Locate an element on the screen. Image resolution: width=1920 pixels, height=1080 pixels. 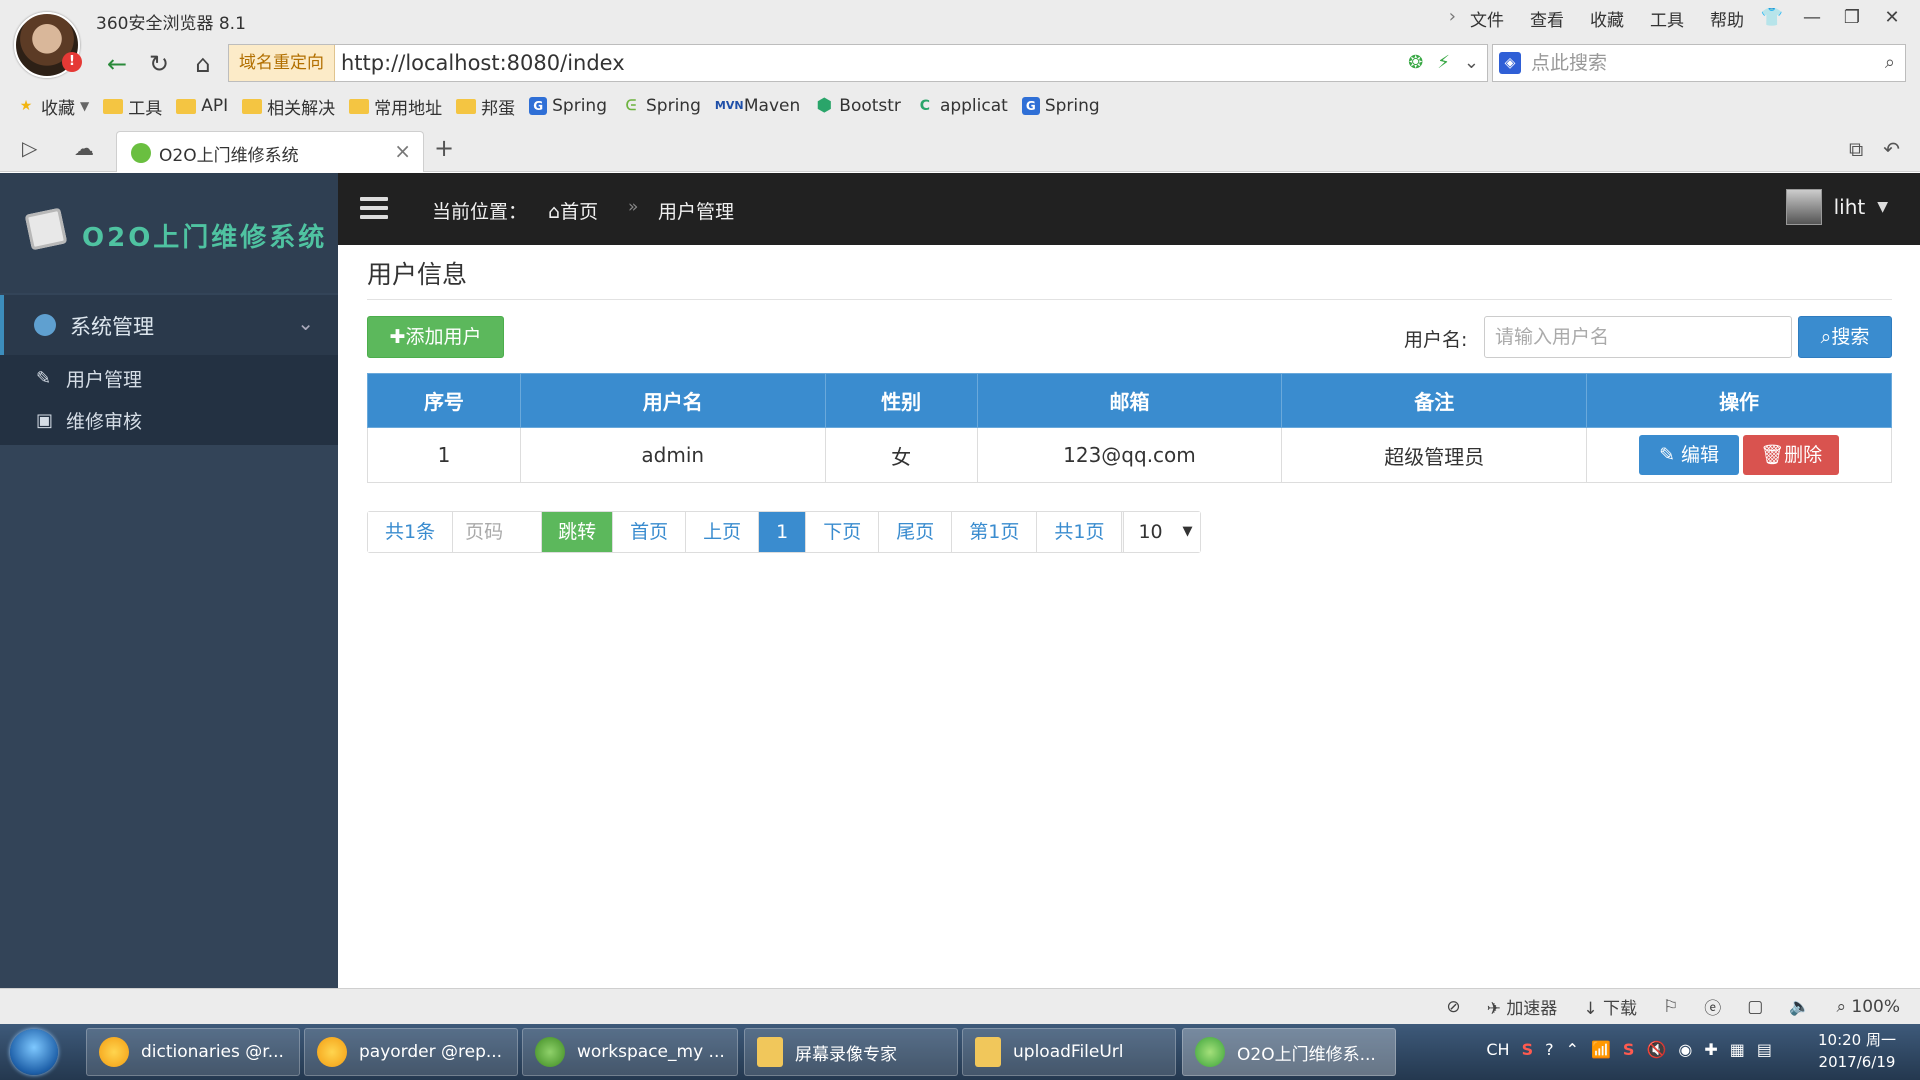
jump-button: 跳转 is located at coordinates (578, 532).